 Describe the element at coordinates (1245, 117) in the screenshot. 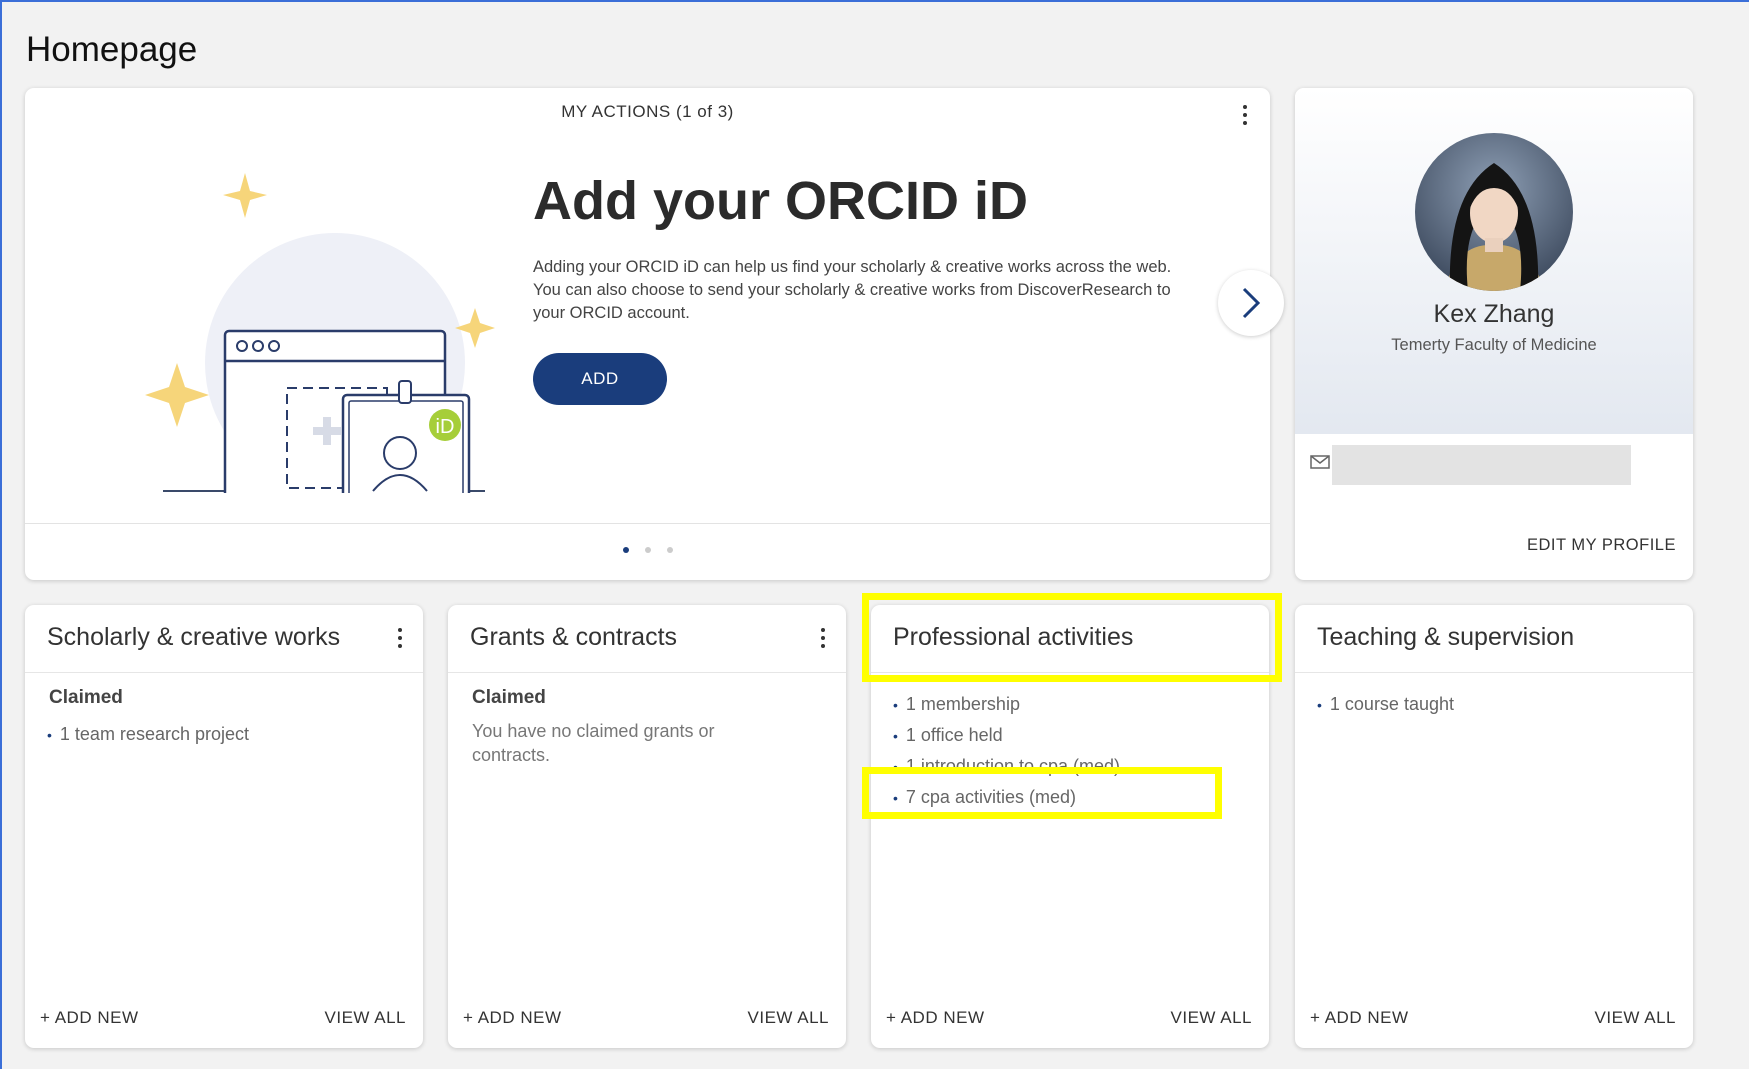

I see `actions-menu-icon` at that location.